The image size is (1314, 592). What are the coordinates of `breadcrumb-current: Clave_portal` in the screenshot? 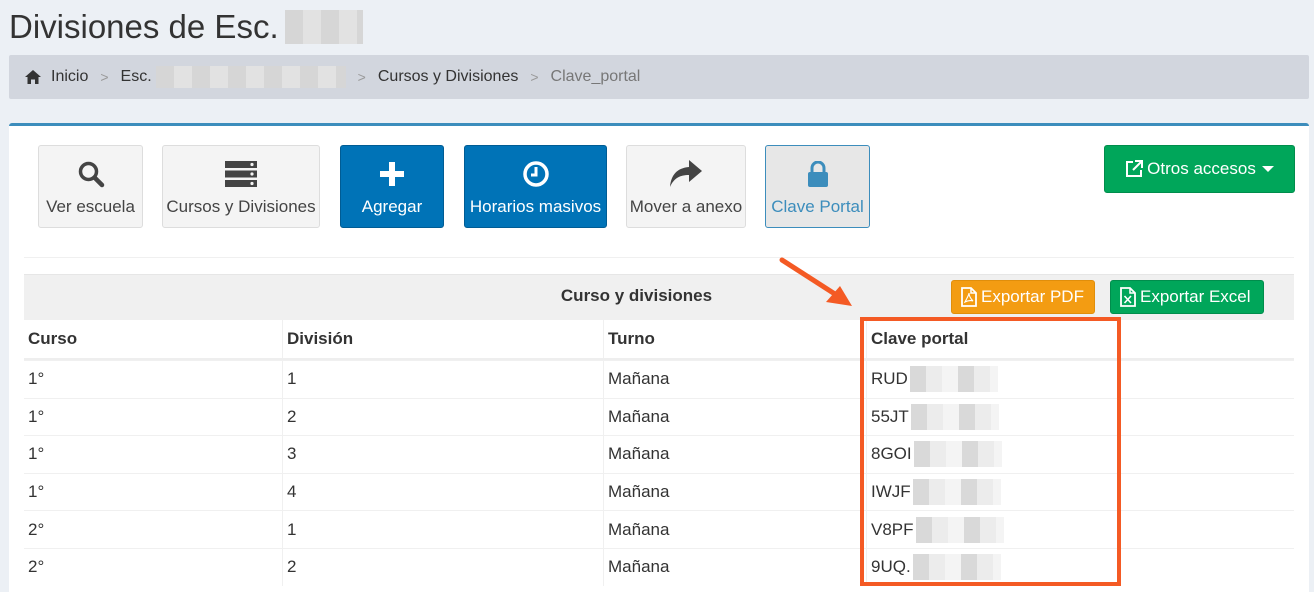 It's located at (595, 76).